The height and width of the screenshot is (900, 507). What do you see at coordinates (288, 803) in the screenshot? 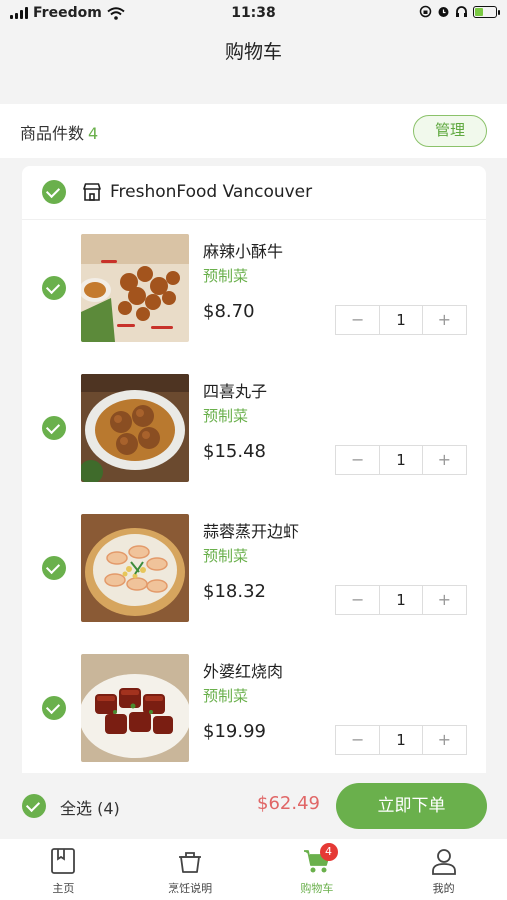
I see `total-price: $62.49` at bounding box center [288, 803].